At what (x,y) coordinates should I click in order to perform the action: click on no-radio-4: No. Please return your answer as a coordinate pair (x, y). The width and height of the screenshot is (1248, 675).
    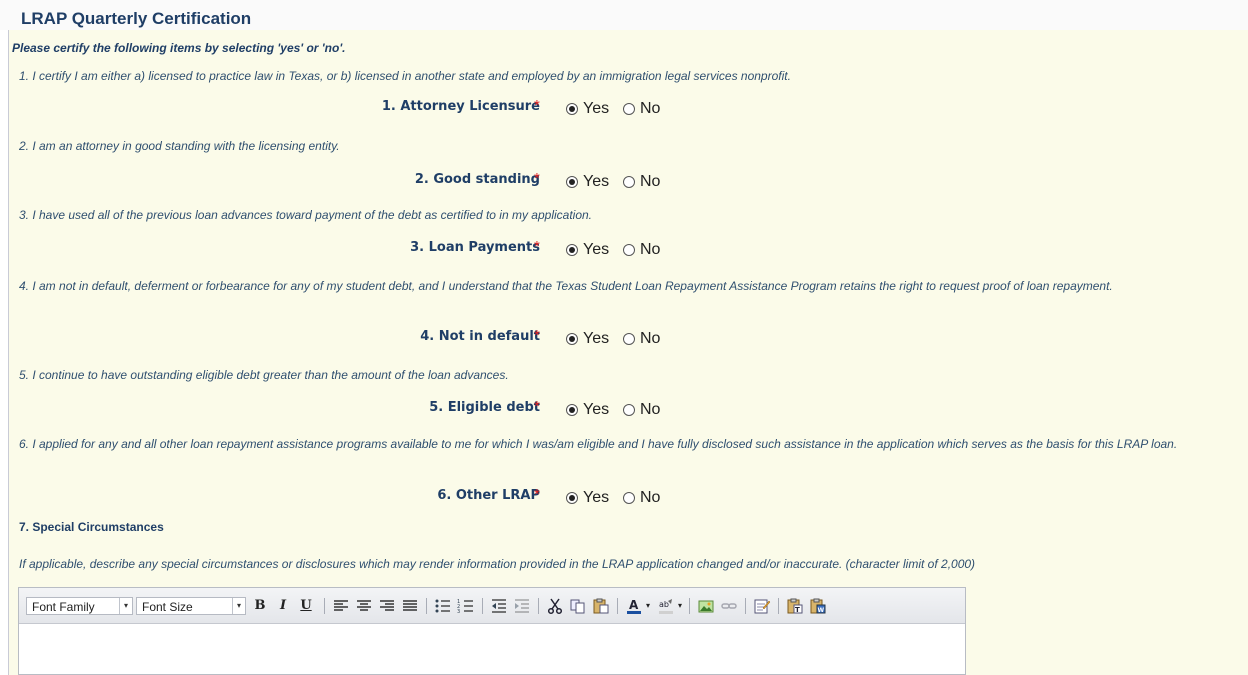
    Looking at the image, I should click on (641, 339).